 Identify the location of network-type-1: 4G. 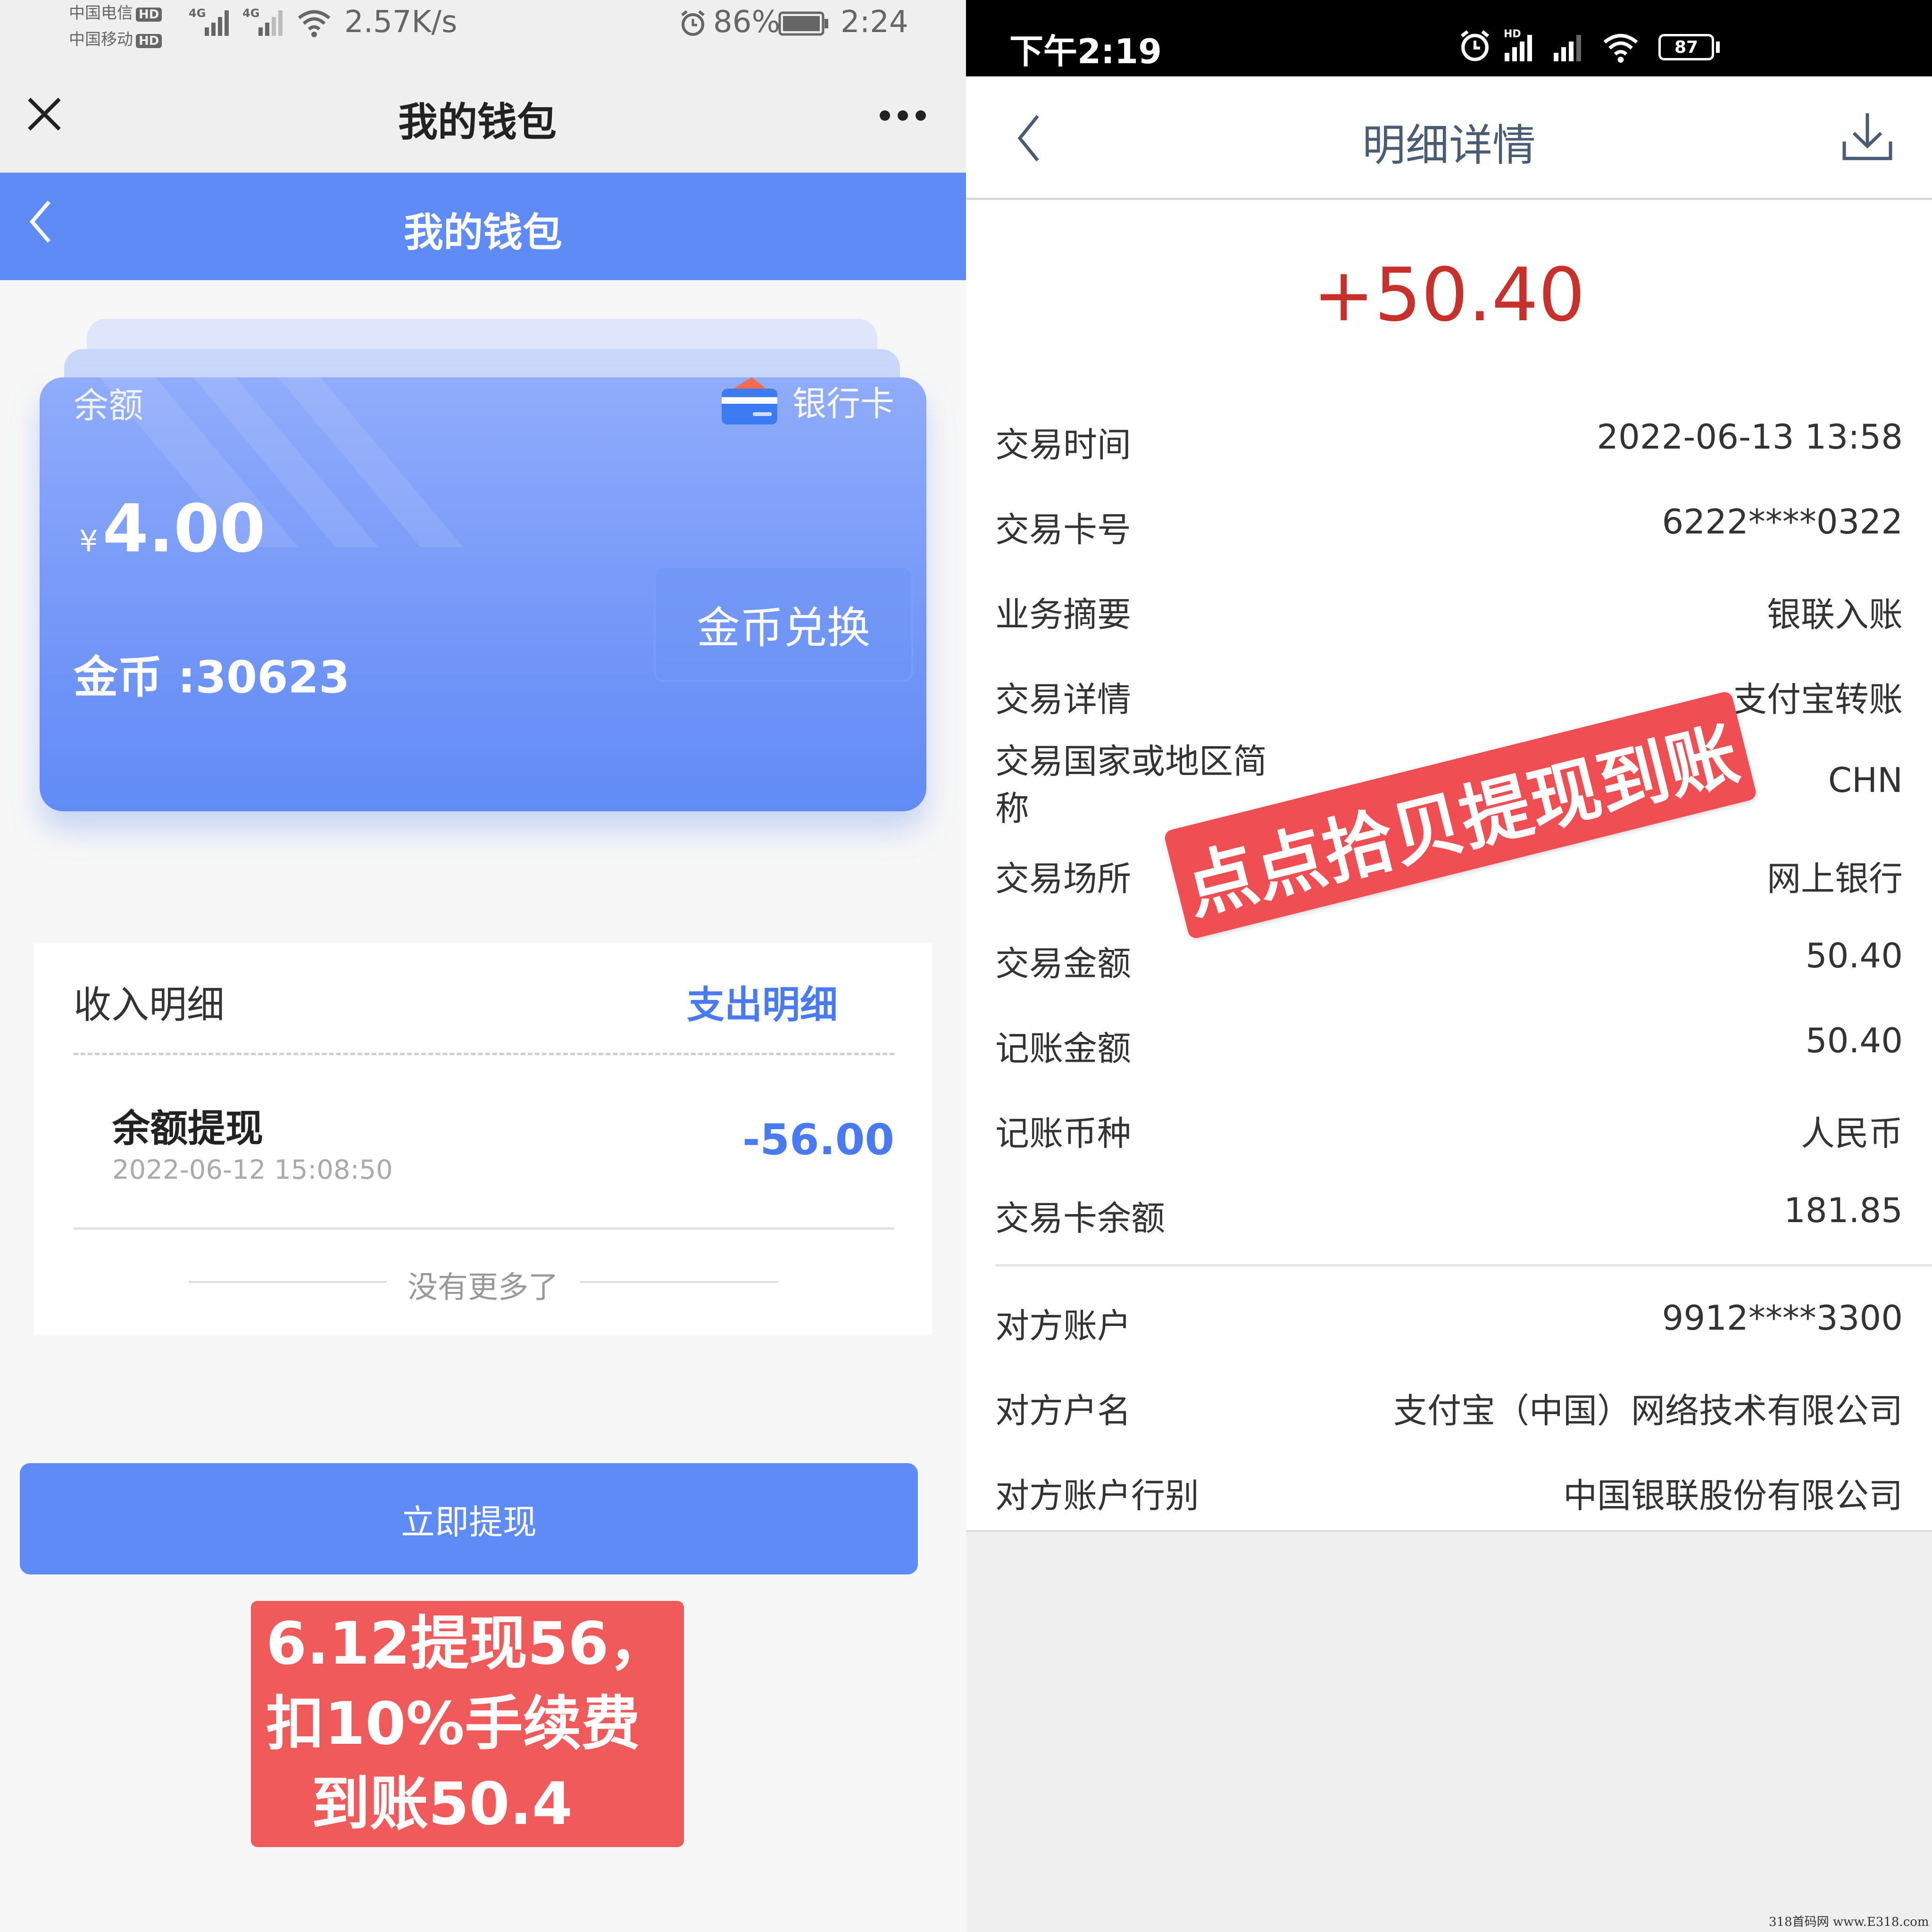
(198, 13).